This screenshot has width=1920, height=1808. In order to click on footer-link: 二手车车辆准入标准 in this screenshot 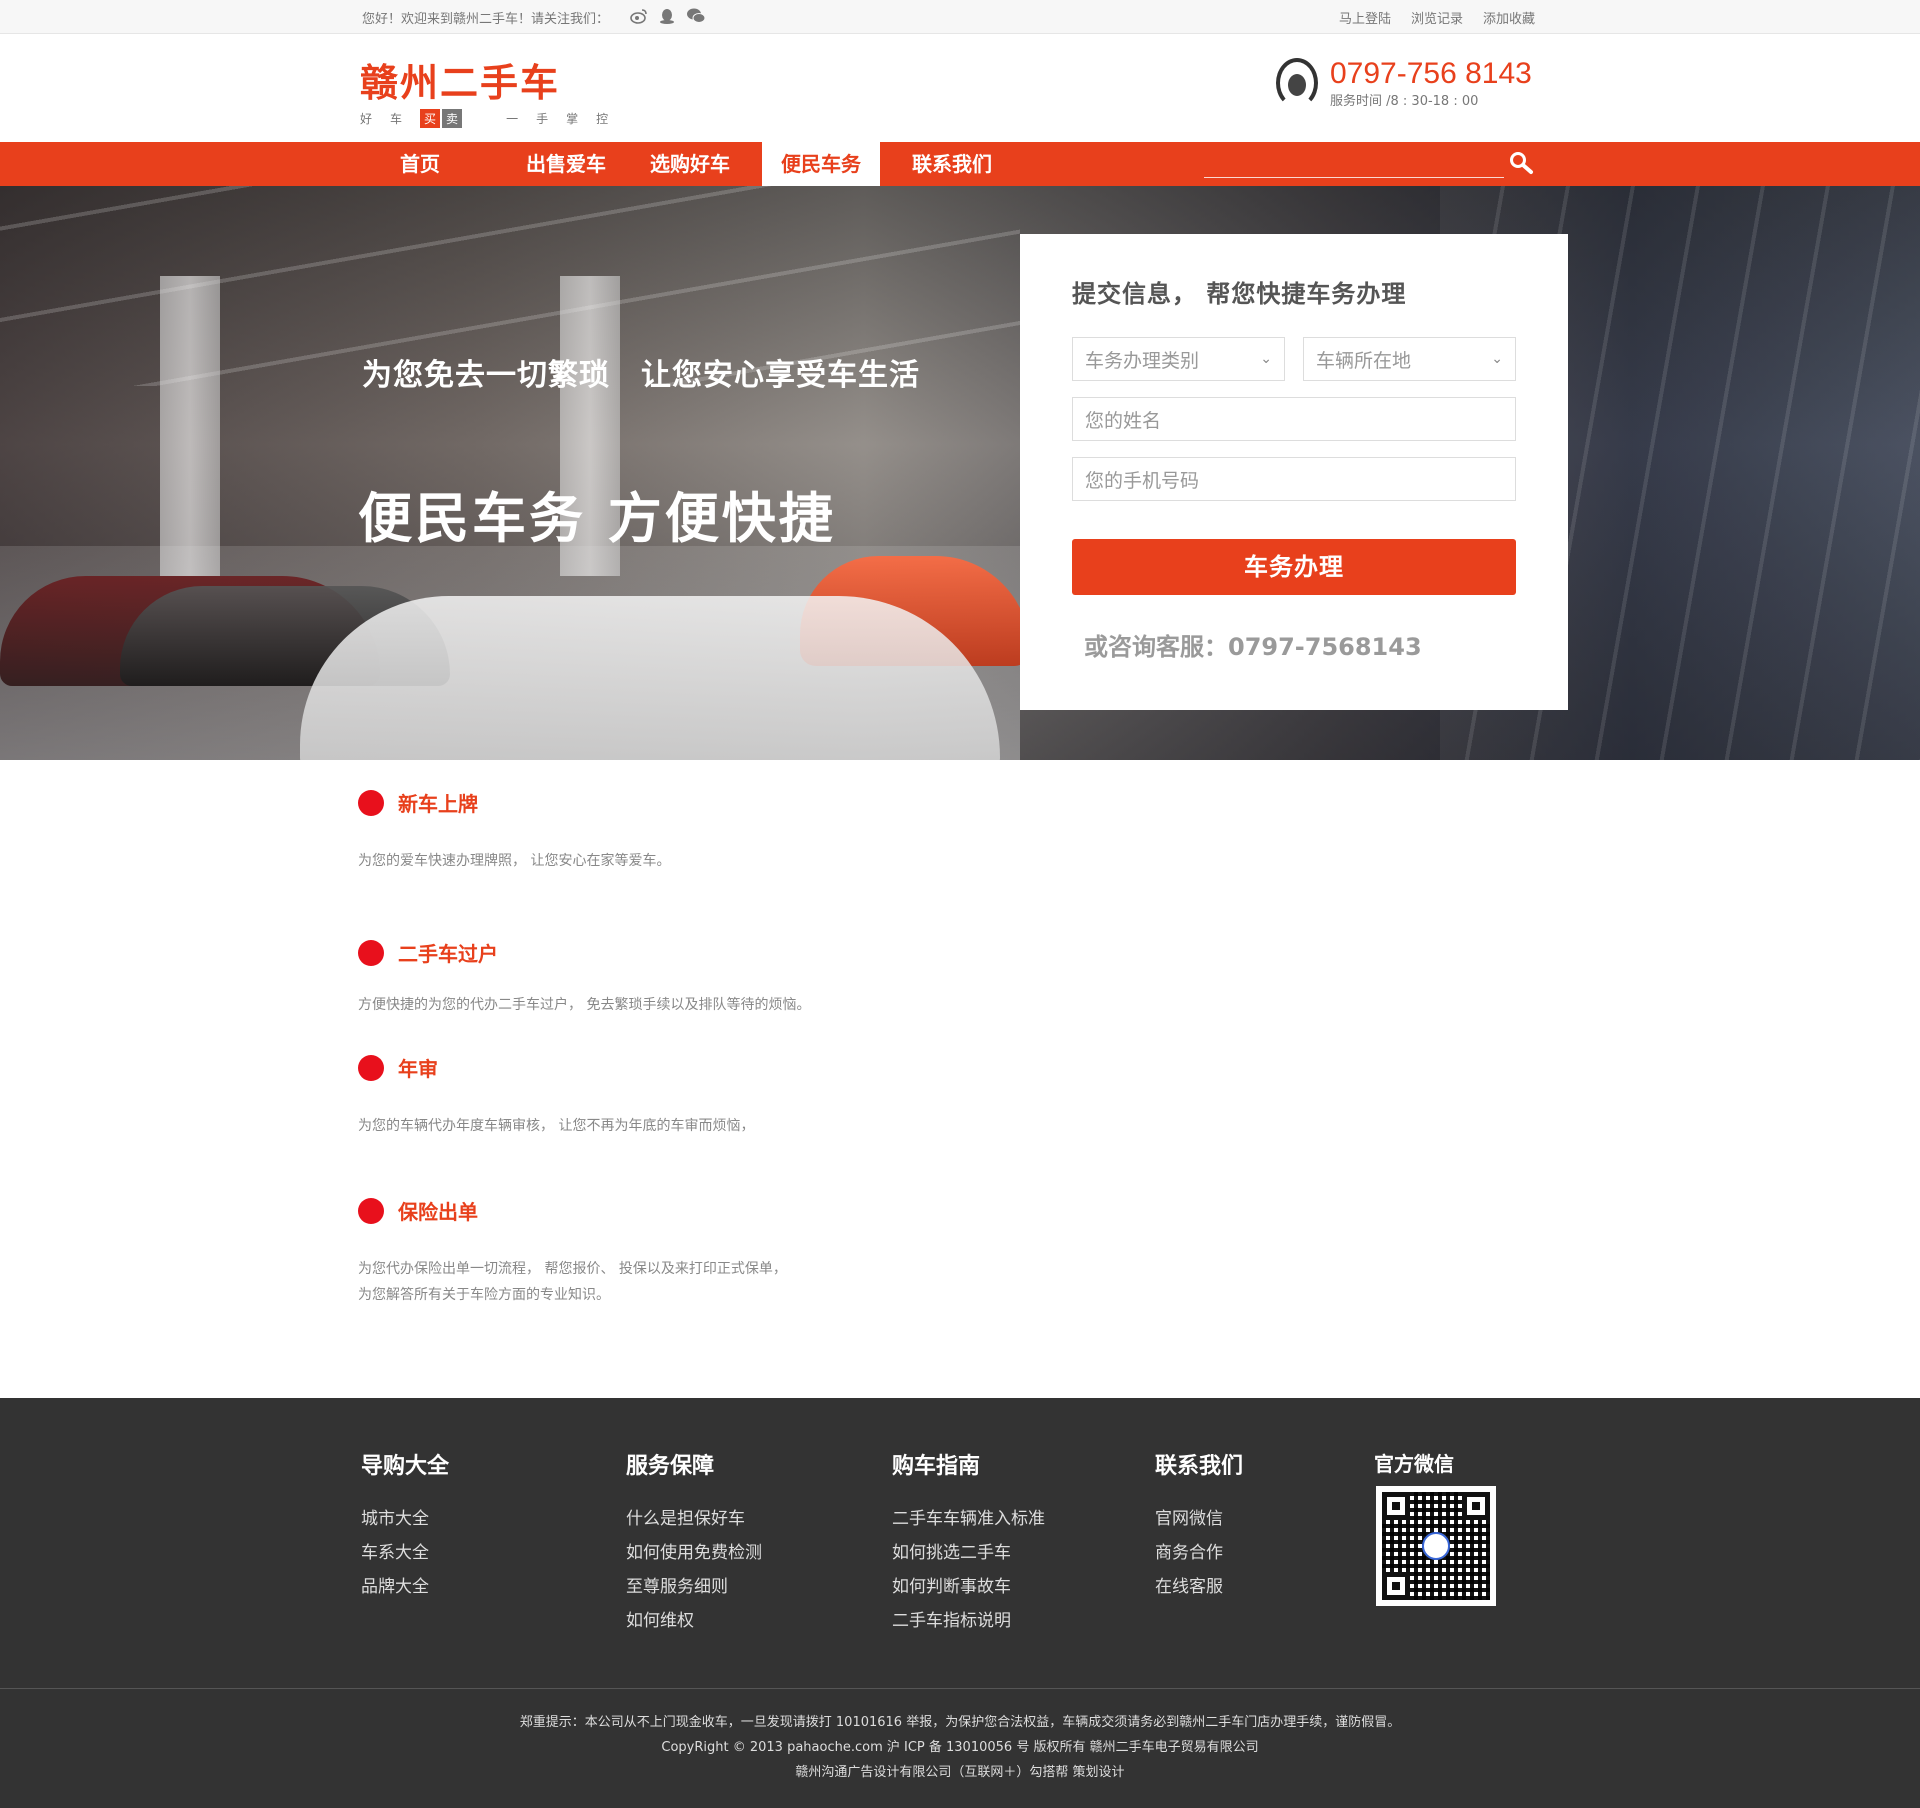, I will do `click(968, 1519)`.